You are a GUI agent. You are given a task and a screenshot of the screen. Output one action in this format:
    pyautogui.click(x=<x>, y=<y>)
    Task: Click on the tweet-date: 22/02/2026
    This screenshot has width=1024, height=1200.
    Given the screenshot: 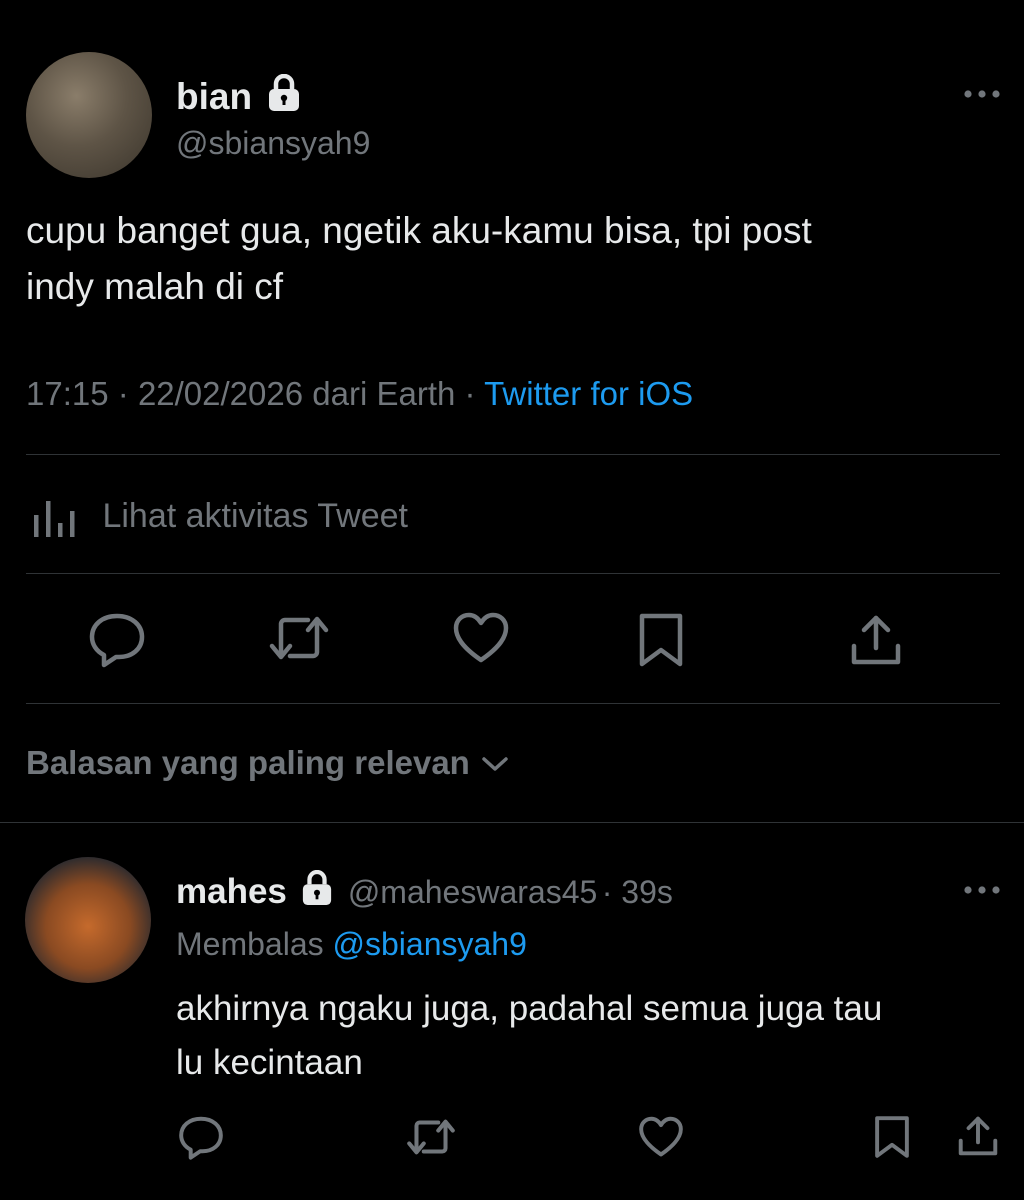 What is the action you would take?
    pyautogui.click(x=220, y=393)
    